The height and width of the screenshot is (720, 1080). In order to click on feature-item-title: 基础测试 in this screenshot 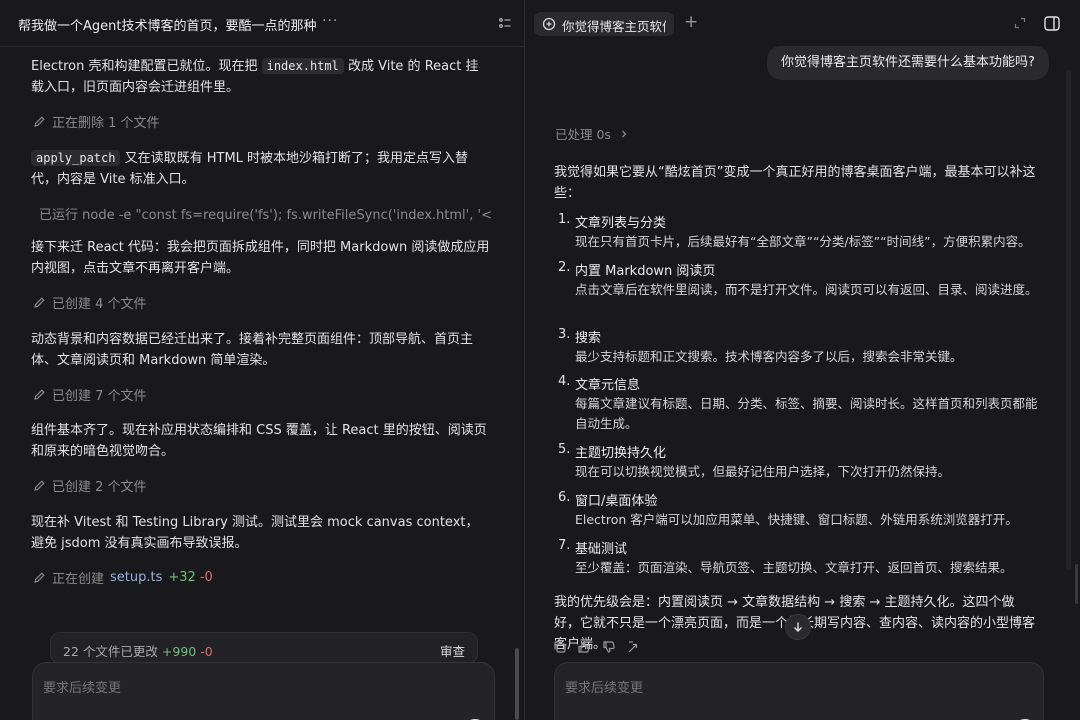, I will do `click(601, 549)`.